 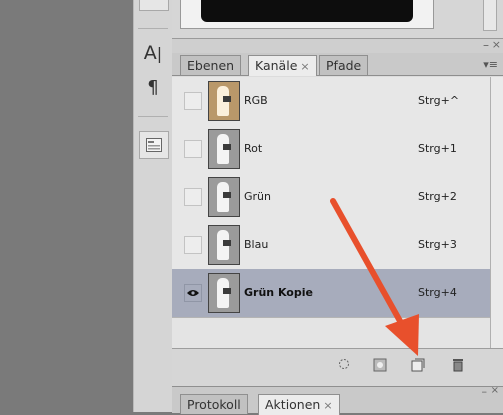 I want to click on delete-channel-icon, so click(x=458, y=366).